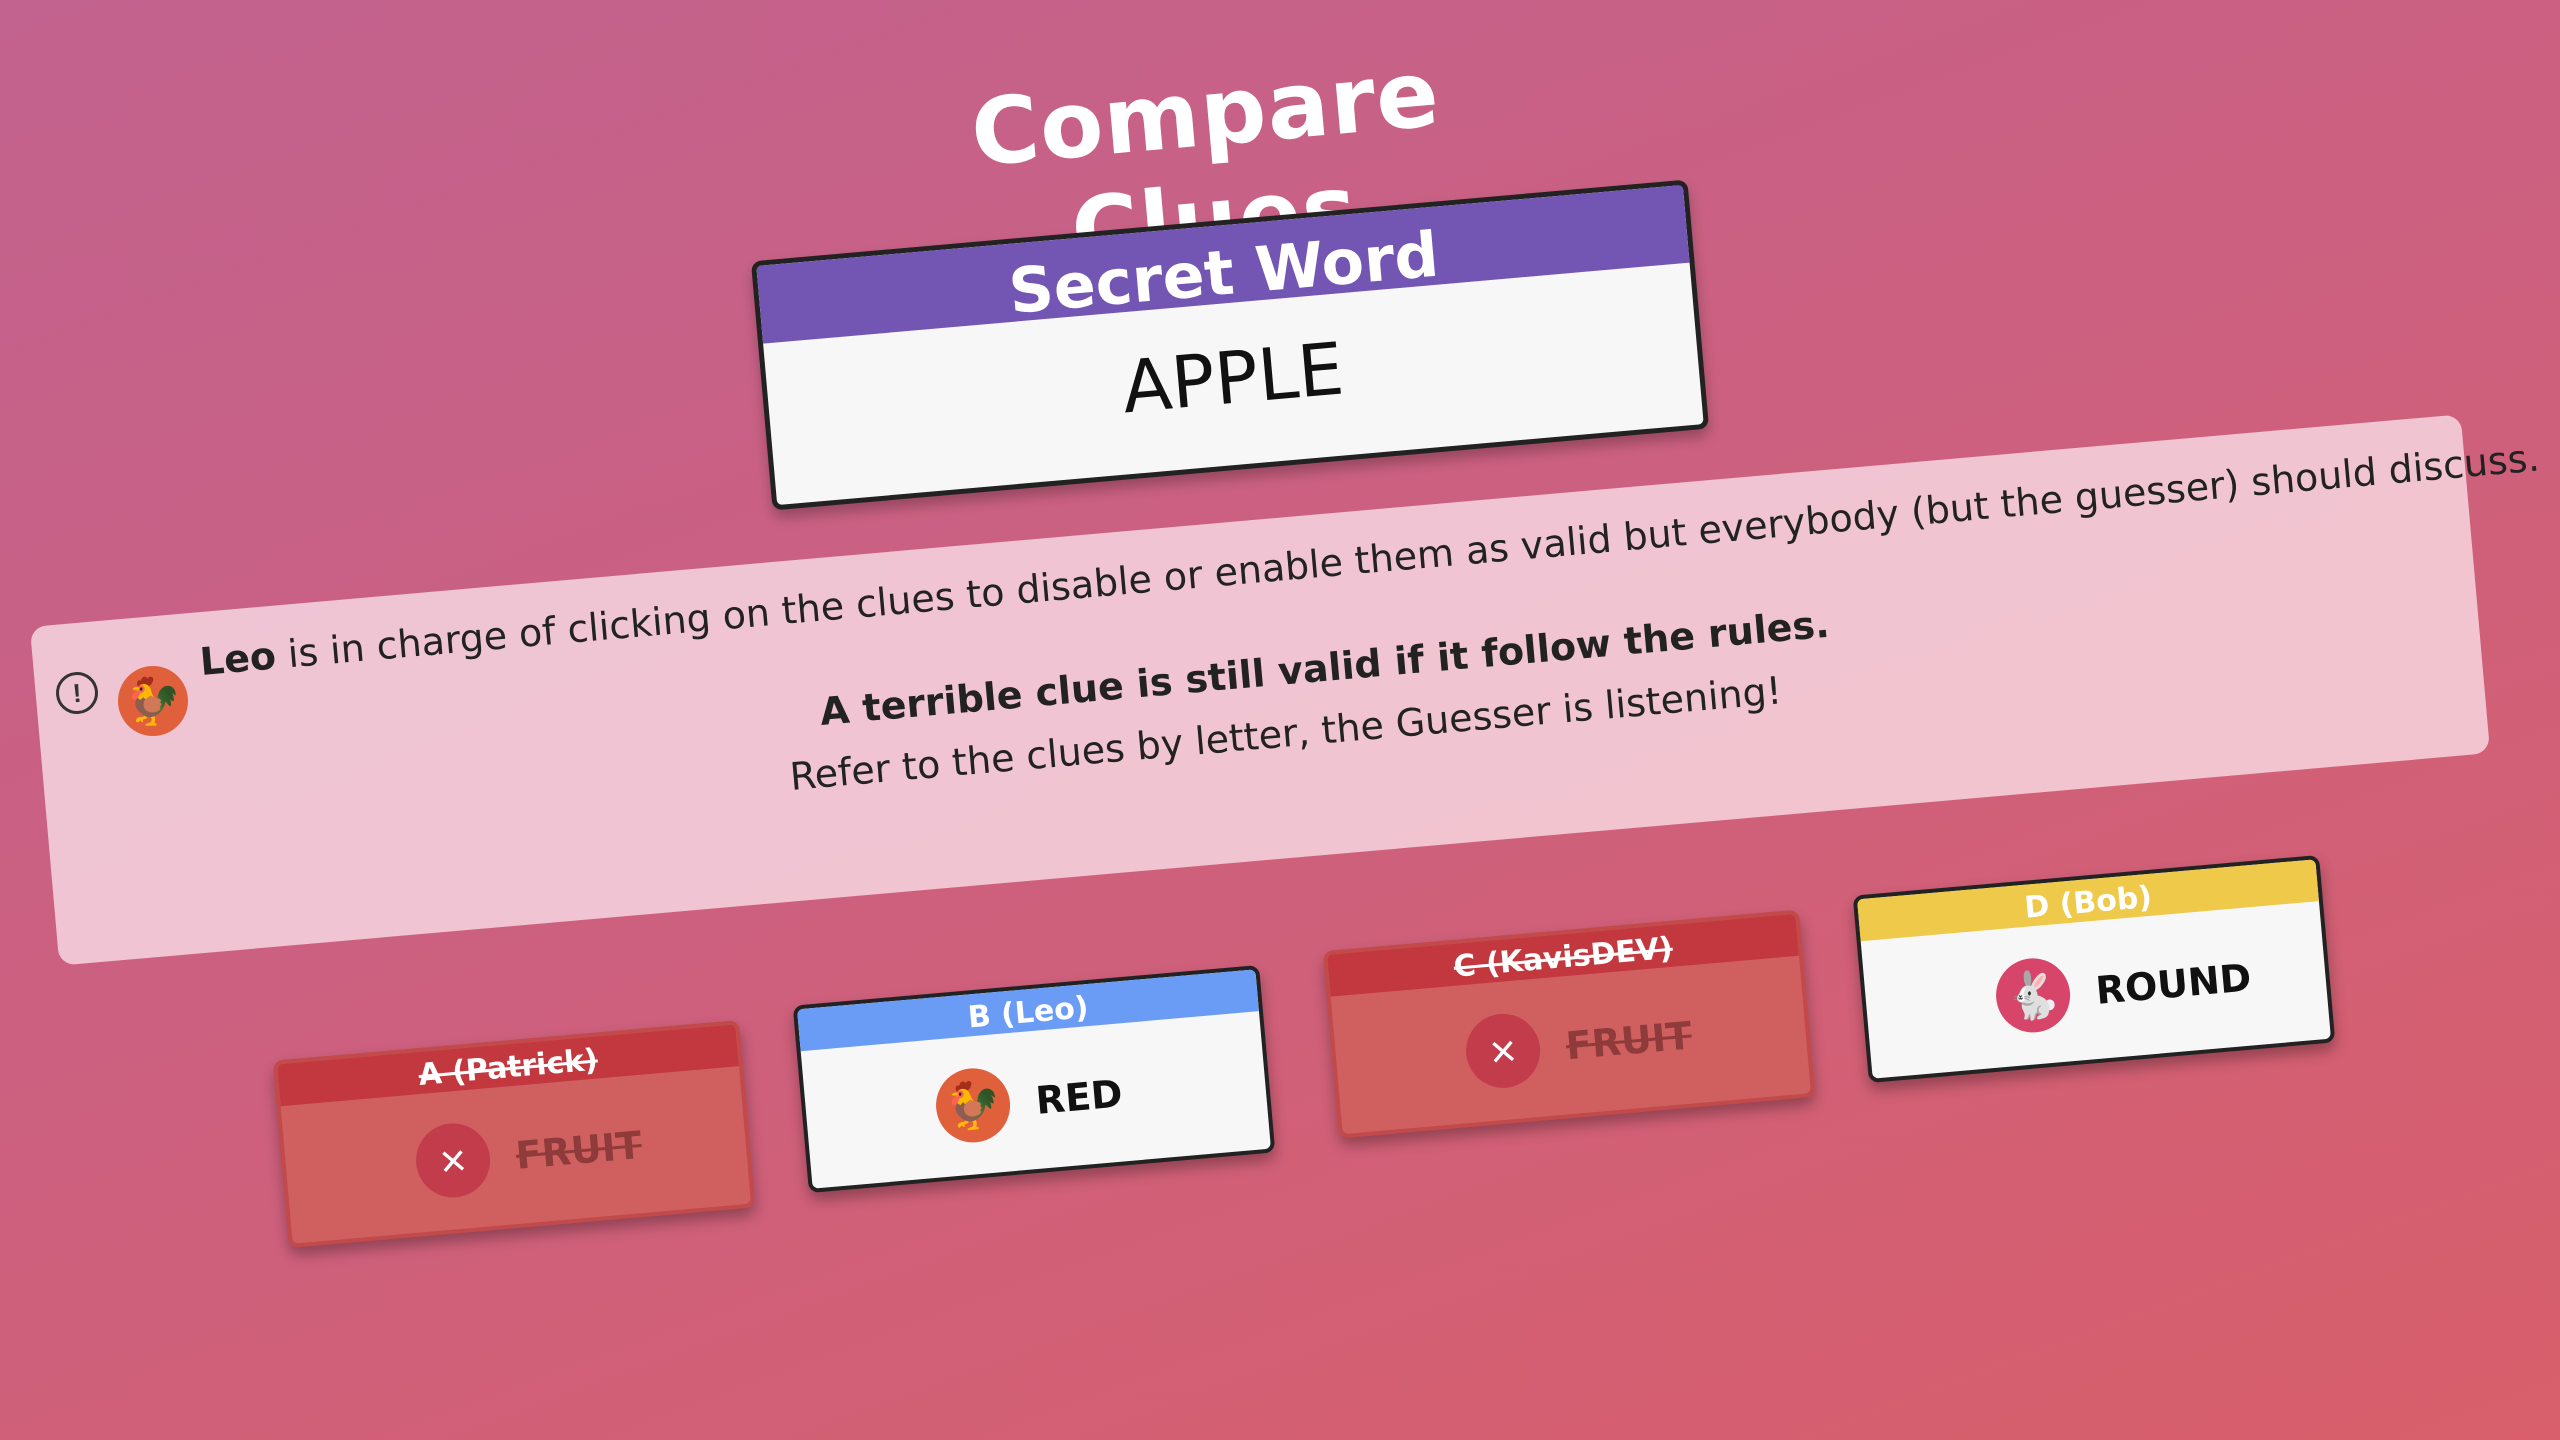 The width and height of the screenshot is (2560, 1440). Describe the element at coordinates (153, 701) in the screenshot. I see `leo-avatar-icon: 🐓` at that location.